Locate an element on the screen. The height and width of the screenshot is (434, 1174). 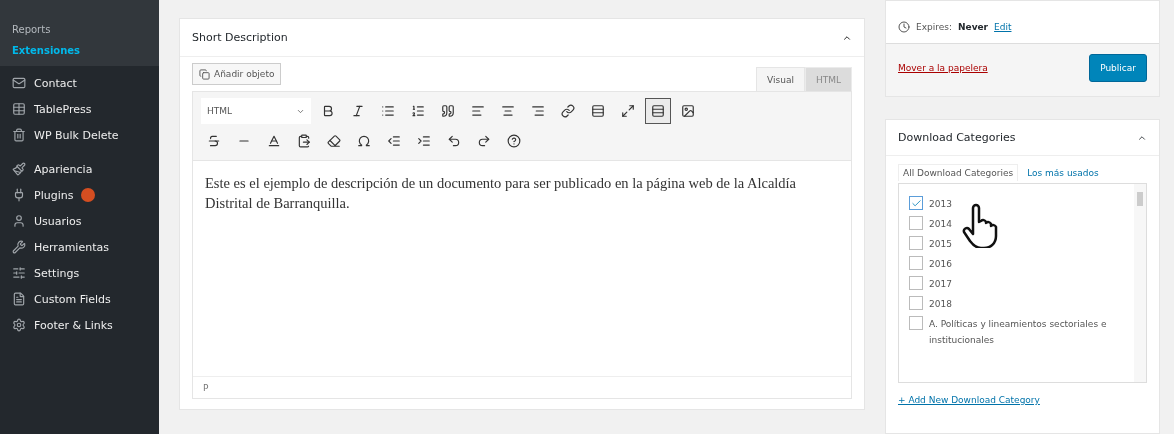
clock-icon is located at coordinates (904, 27).